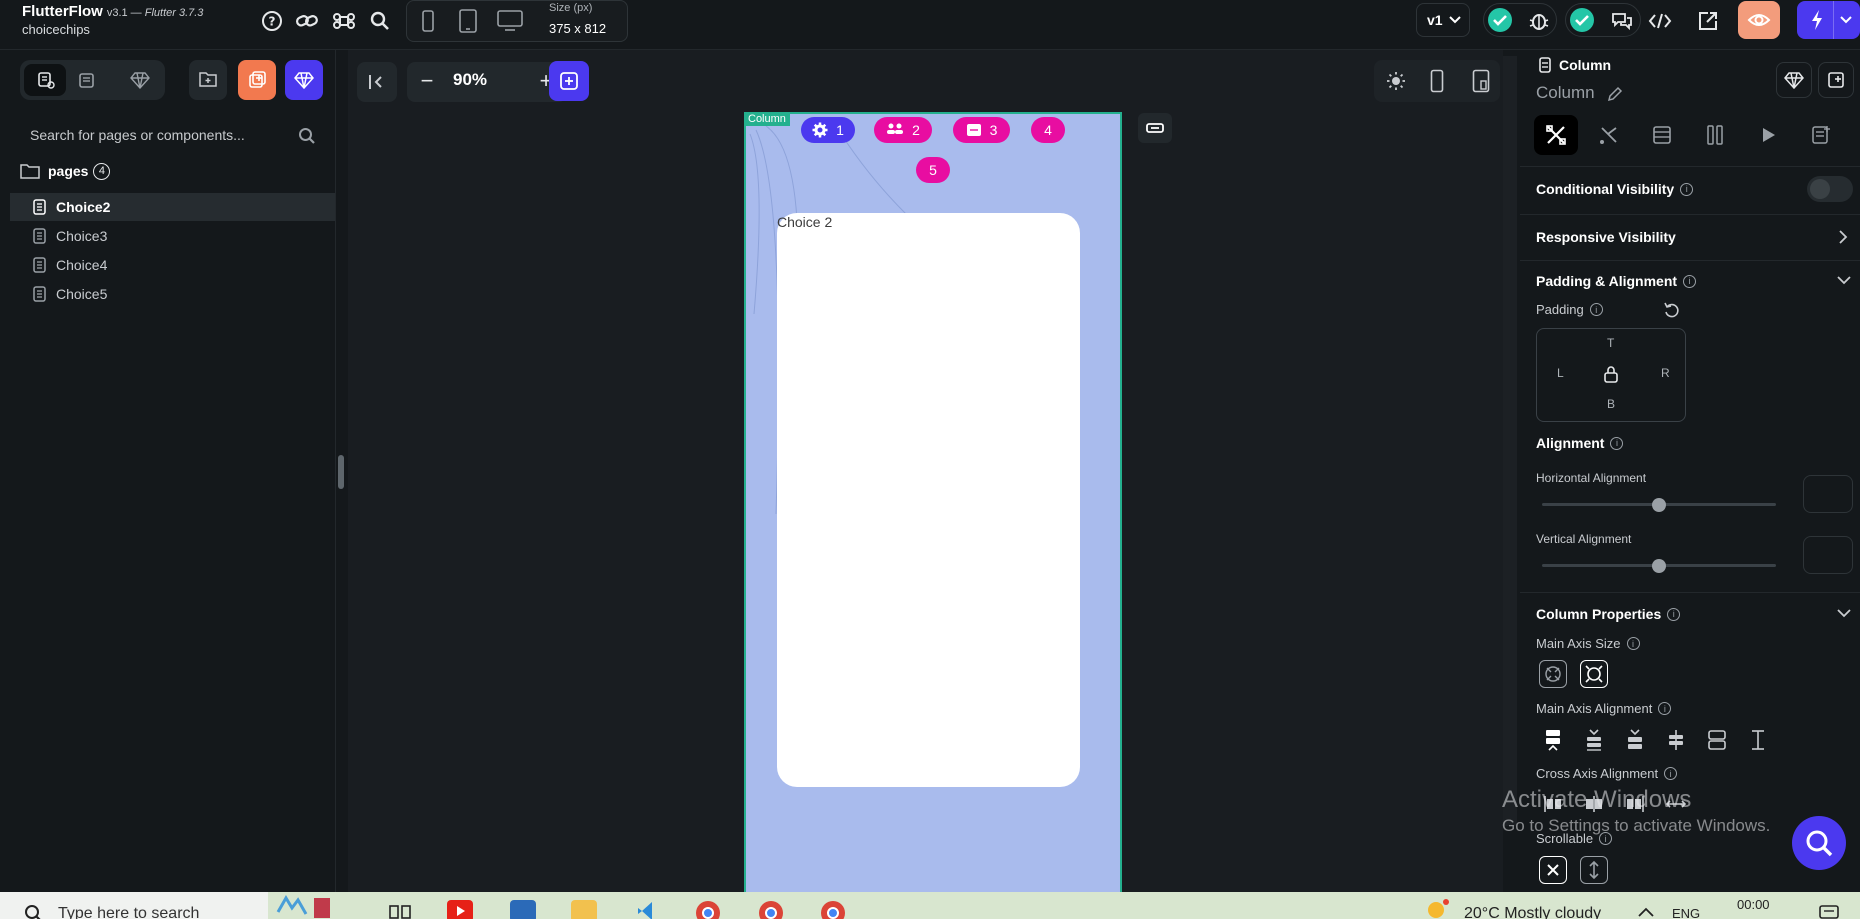  Describe the element at coordinates (1611, 374) in the screenshot. I see `lock-icon` at that location.